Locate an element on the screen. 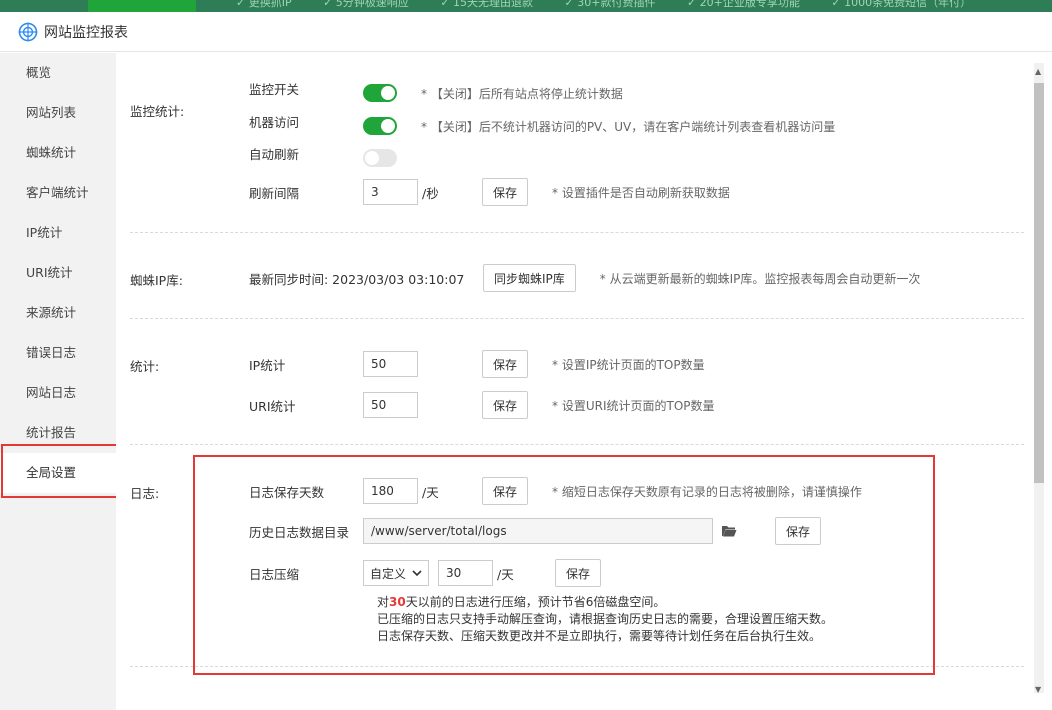  log-dir-row: 历史日志数据目录 /www/server/total/logs 保存 is located at coordinates (629, 531).